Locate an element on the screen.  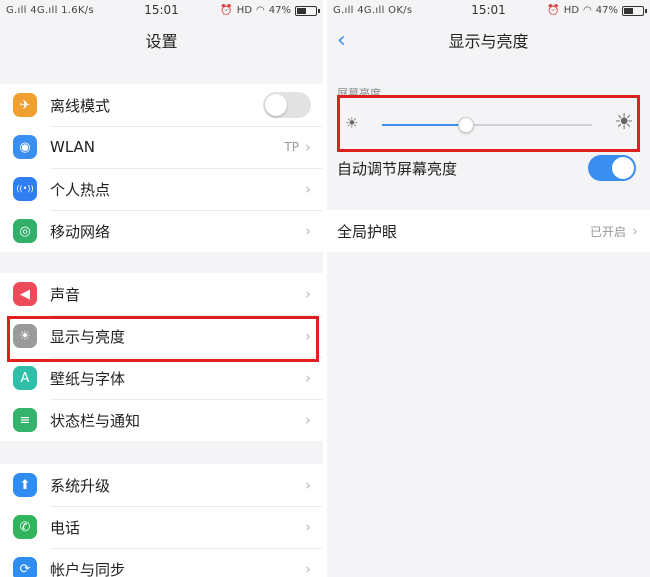
settings-item: ((•)) 个人热点 › is located at coordinates (161, 189).